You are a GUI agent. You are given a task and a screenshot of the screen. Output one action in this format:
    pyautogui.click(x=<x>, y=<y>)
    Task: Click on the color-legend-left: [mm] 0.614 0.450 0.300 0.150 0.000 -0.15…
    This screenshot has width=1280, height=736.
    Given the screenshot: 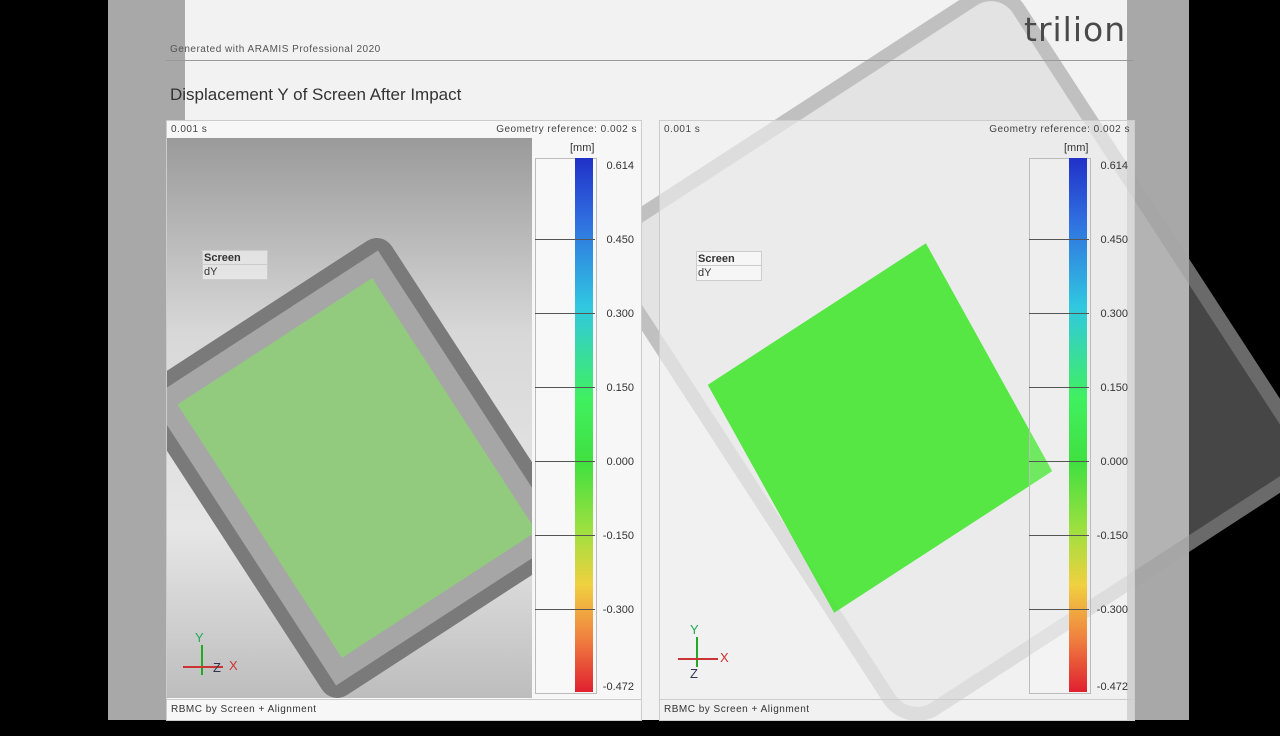 What is the action you would take?
    pyautogui.click(x=584, y=417)
    